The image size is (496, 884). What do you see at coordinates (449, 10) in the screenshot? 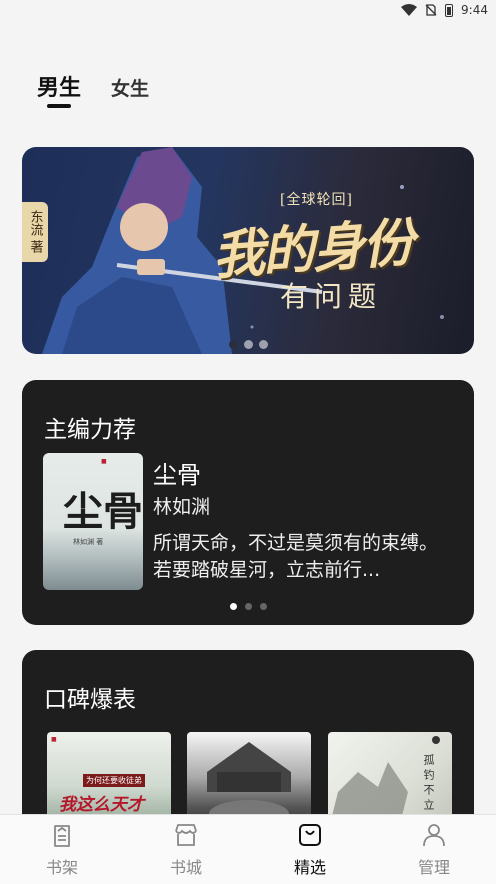
I see `battery-icon` at bounding box center [449, 10].